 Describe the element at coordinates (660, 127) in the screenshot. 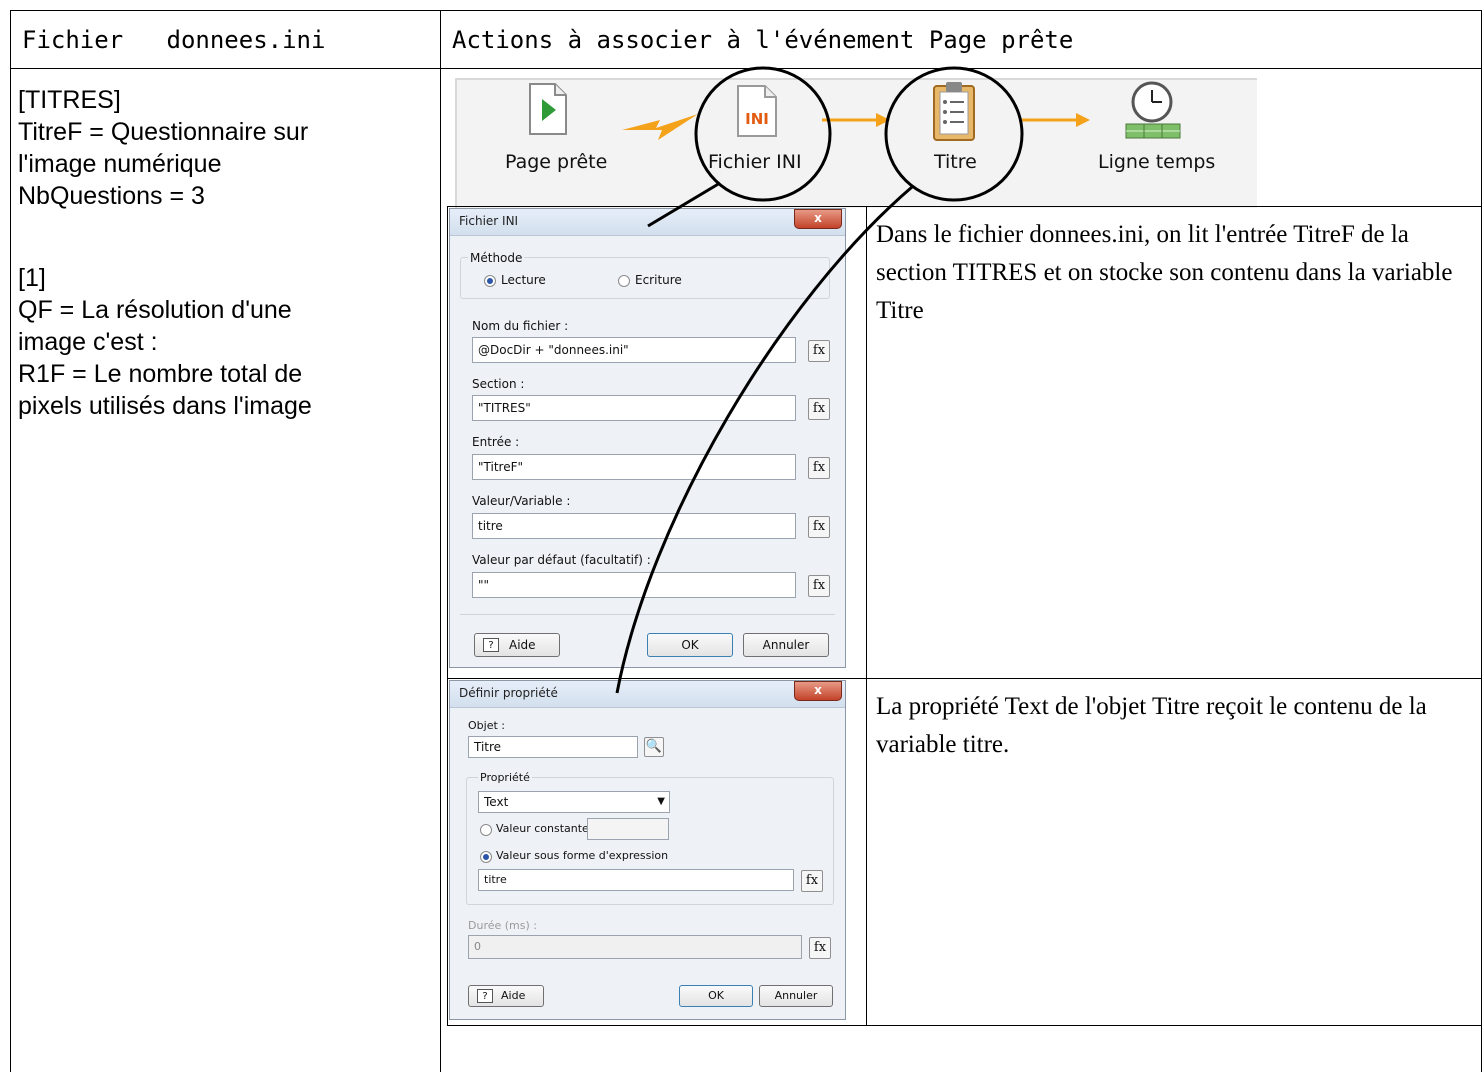

I see `lightning-connector-icon` at that location.